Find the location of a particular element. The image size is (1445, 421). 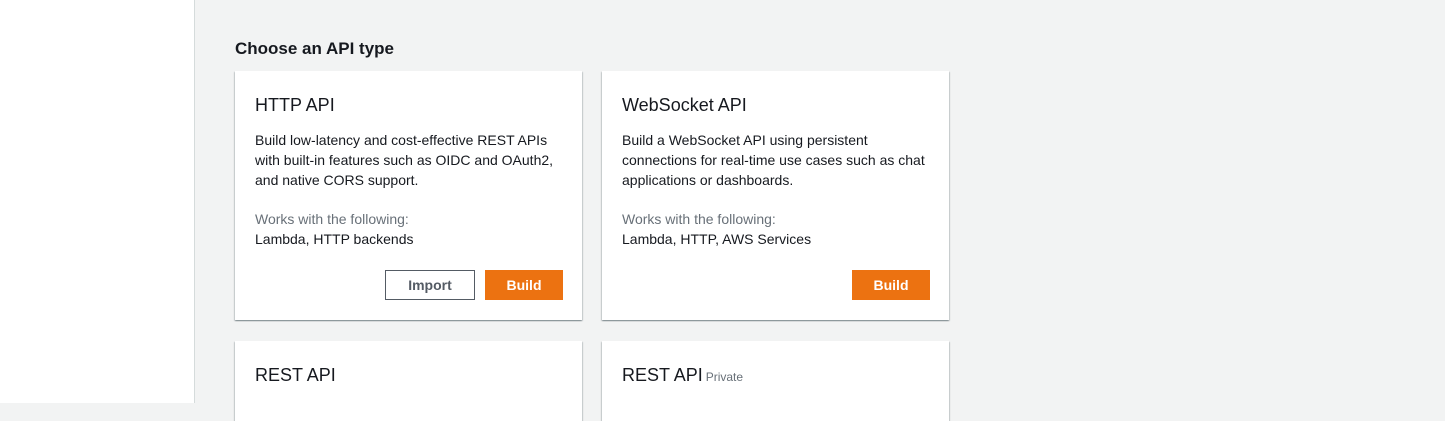

card-title-wrap: REST API Private is located at coordinates (682, 375).